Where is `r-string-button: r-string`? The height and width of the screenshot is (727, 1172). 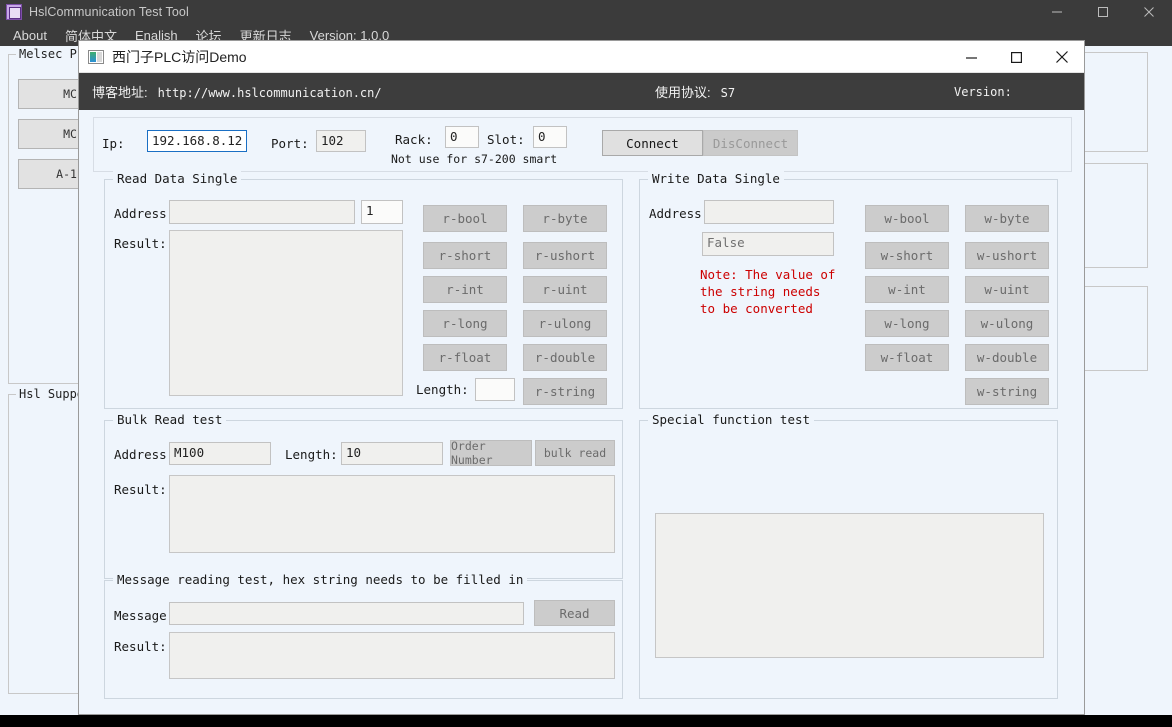 r-string-button: r-string is located at coordinates (565, 391).